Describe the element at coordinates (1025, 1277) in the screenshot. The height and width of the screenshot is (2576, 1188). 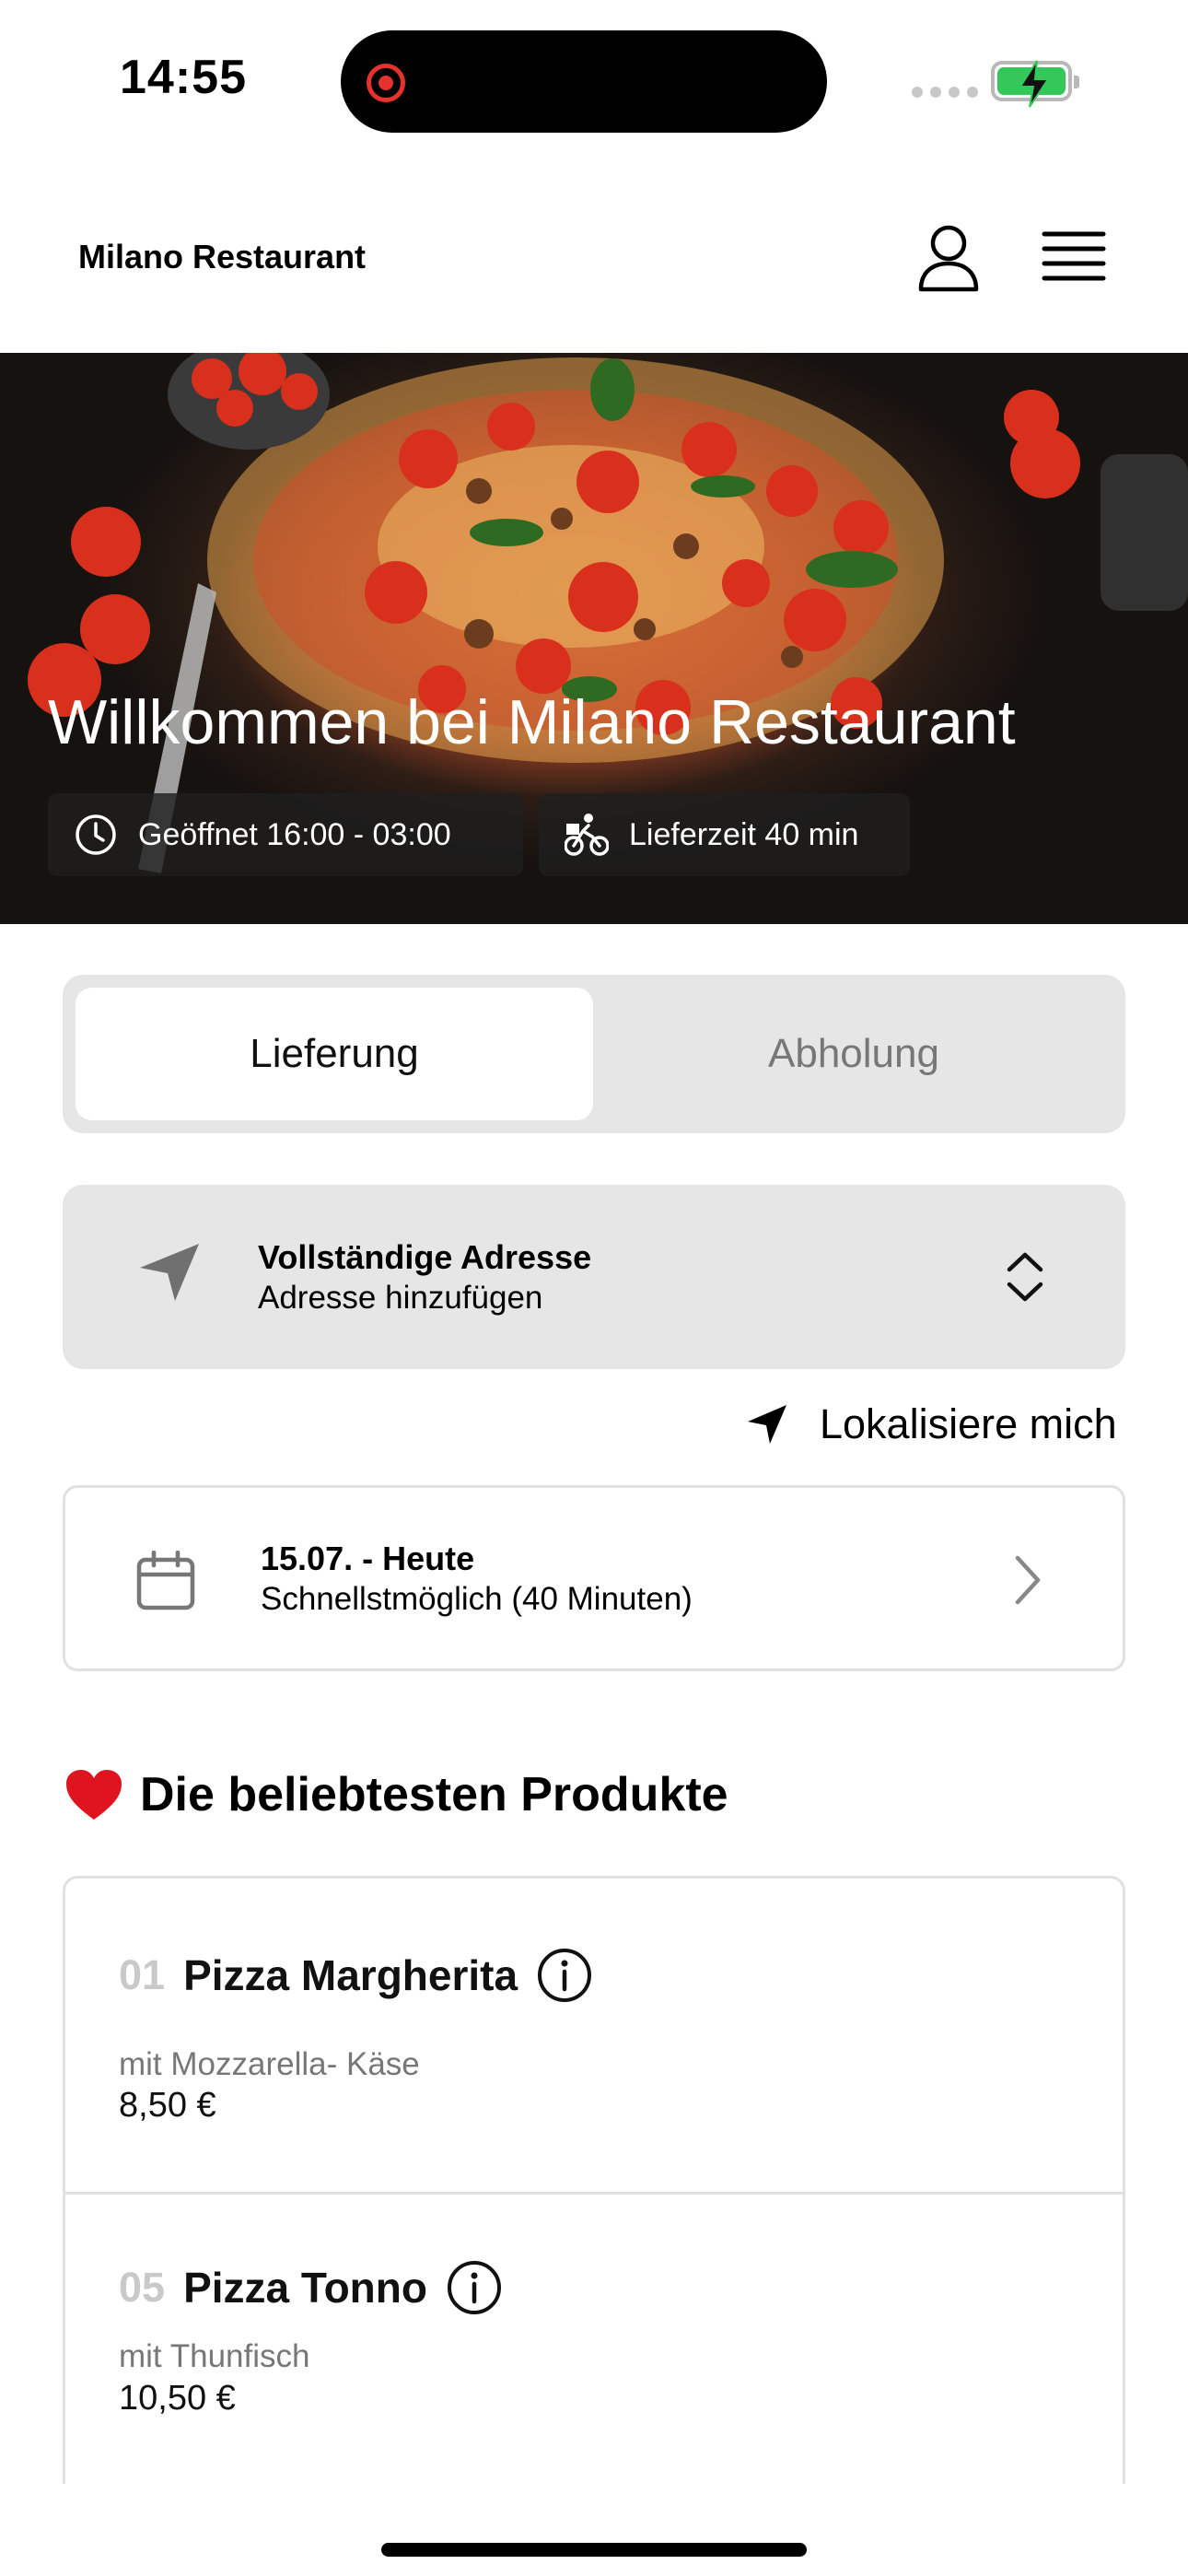
I see `chevron-up-down-icon` at that location.